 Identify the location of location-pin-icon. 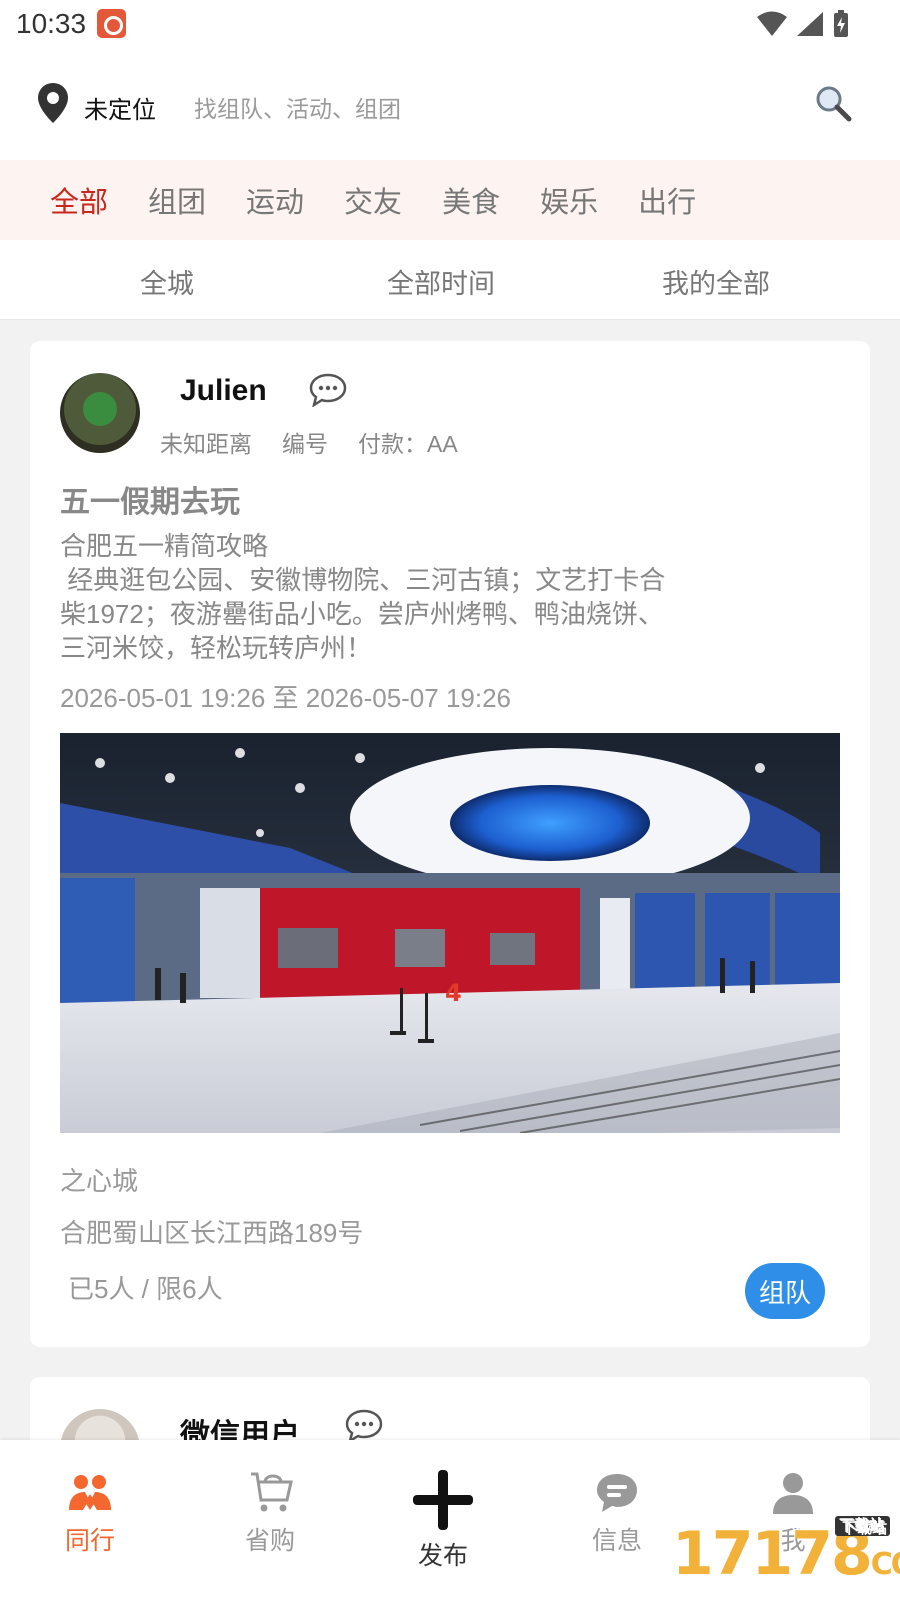
(53, 103).